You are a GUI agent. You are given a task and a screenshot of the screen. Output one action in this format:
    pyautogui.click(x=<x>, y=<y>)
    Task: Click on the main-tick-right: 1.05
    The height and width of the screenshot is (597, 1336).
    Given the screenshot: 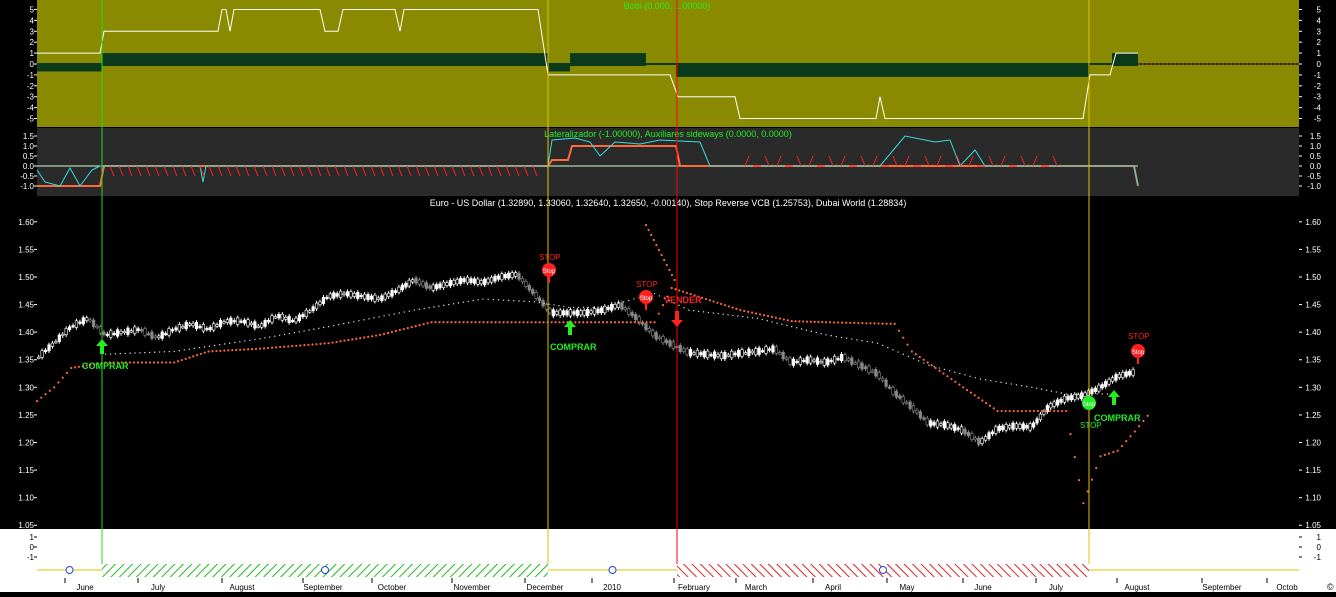 What is the action you would take?
    pyautogui.click(x=1313, y=525)
    